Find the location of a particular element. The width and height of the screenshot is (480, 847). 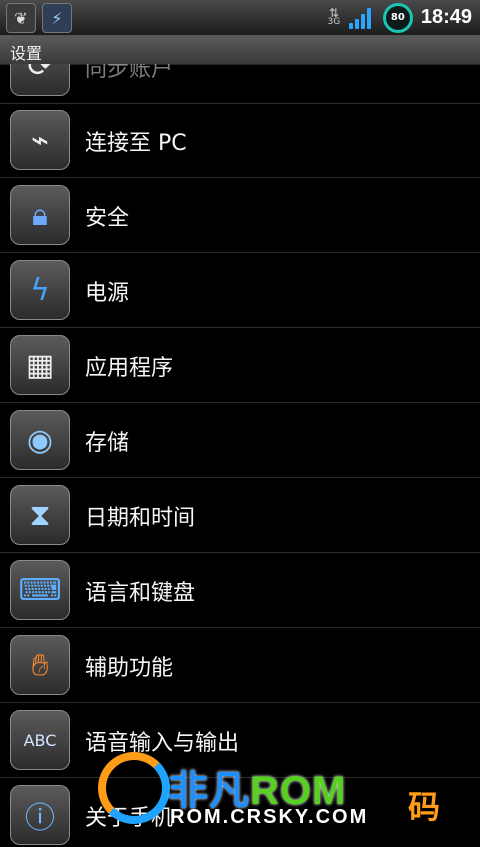

storage-disk-icon: ◉ is located at coordinates (40, 440).